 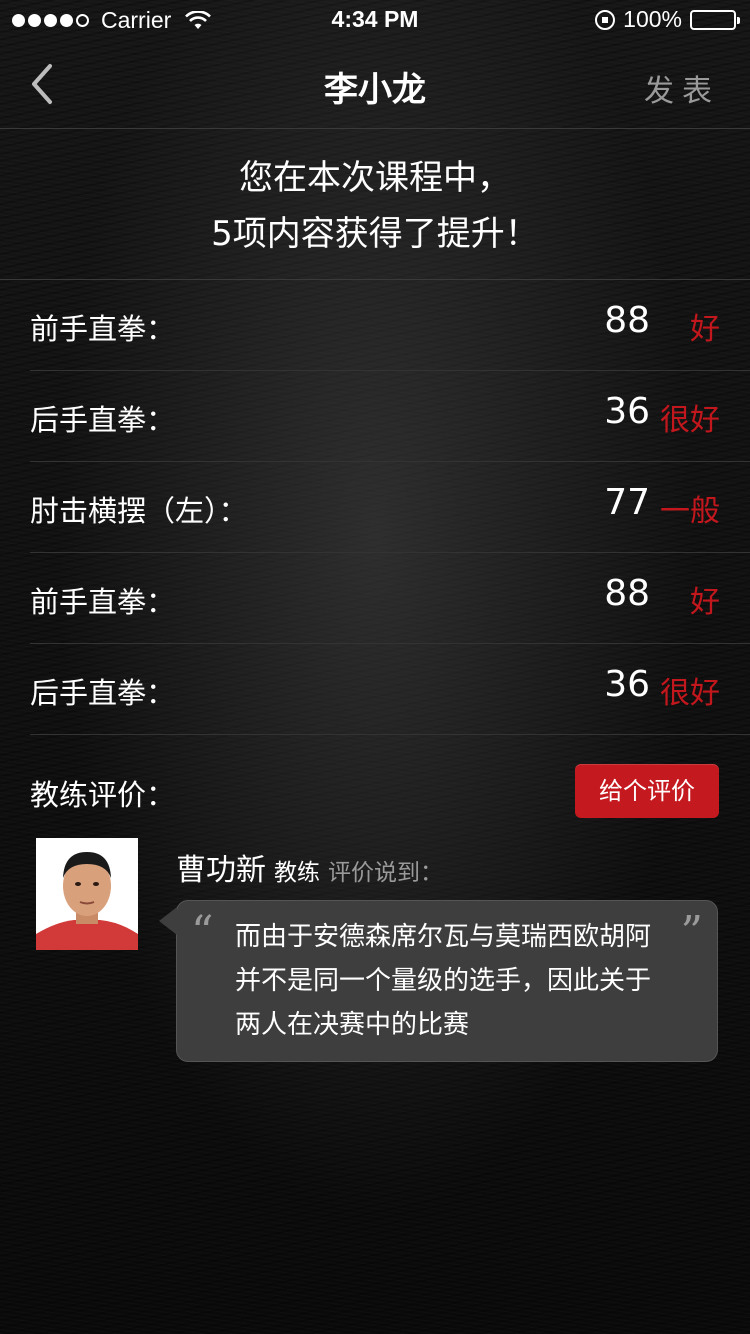 I want to click on score-value: 77, so click(x=627, y=502).